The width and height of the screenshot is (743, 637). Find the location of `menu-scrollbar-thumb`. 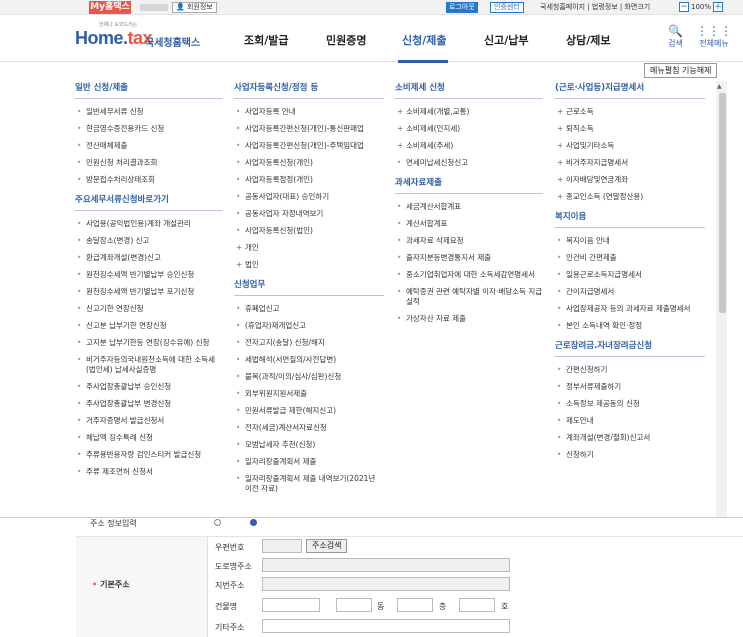

menu-scrollbar-thumb is located at coordinates (722, 203).